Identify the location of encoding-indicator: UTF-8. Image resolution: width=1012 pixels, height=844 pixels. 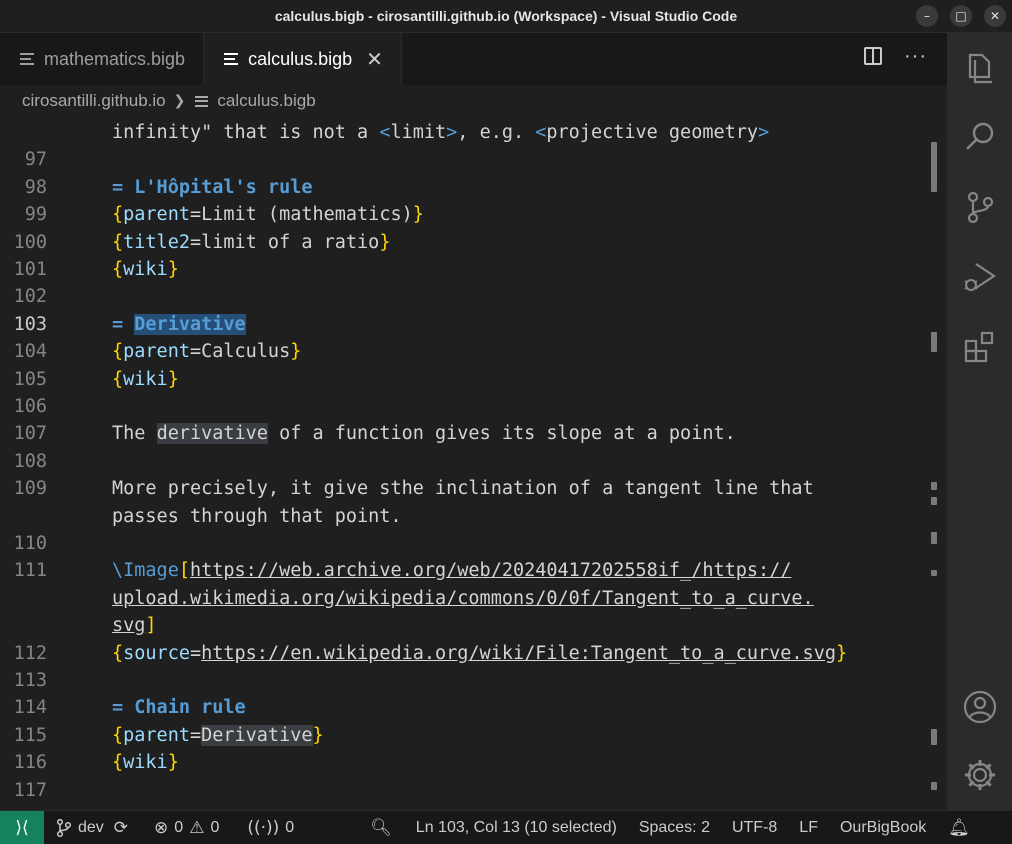
(754, 827).